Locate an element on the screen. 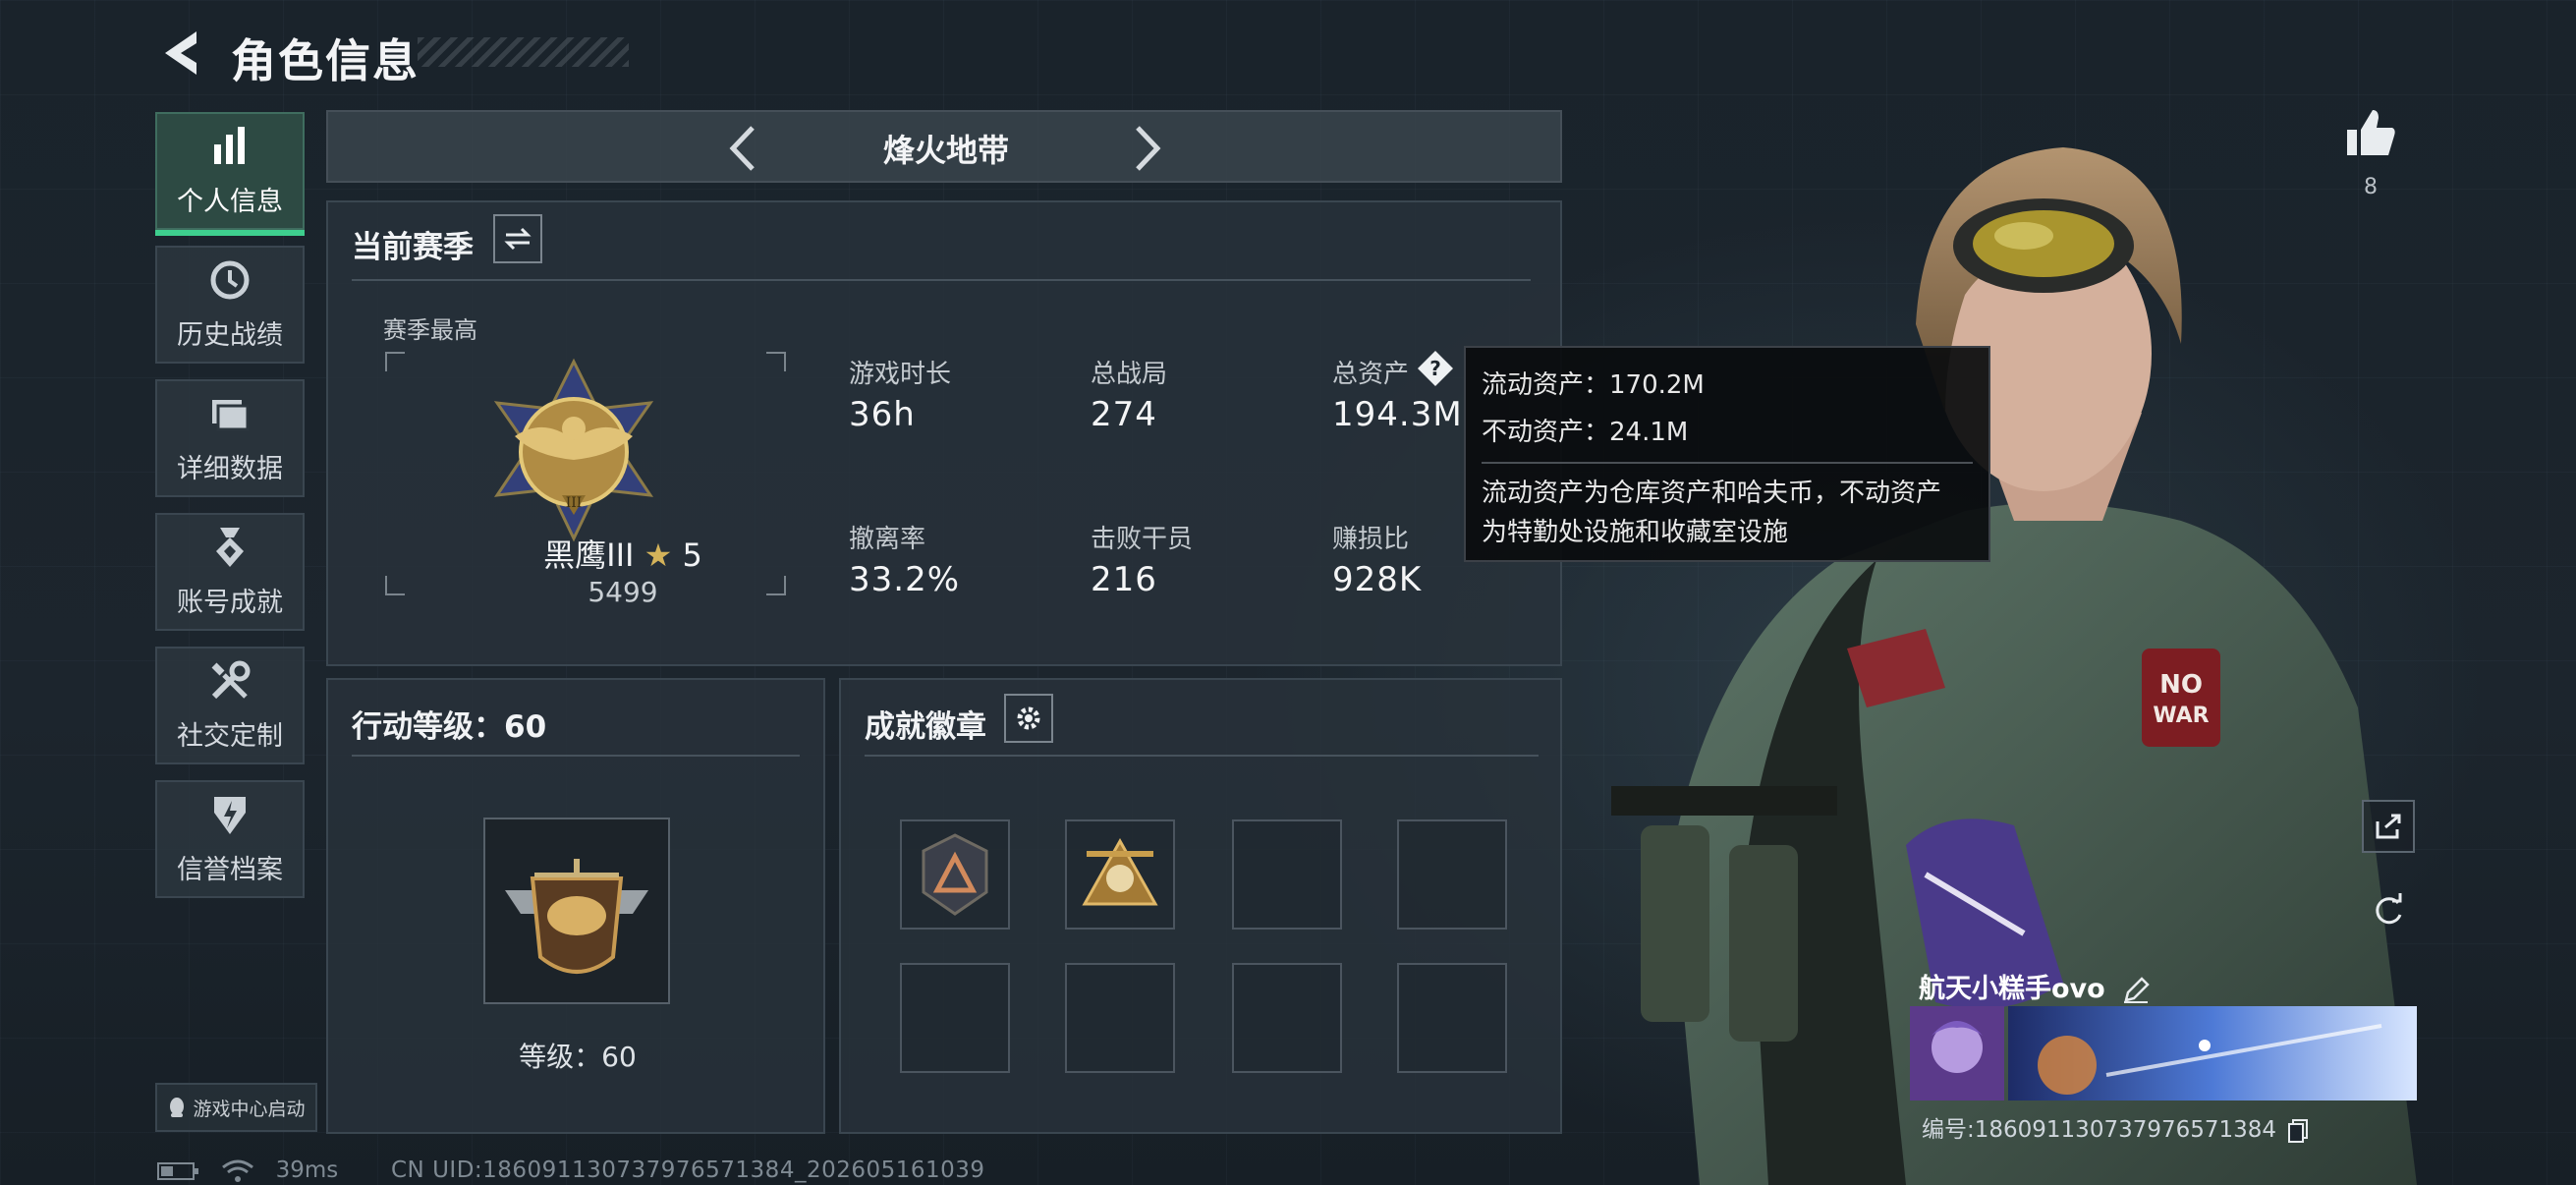 This screenshot has height=1185, width=2576. medal-icon is located at coordinates (230, 548).